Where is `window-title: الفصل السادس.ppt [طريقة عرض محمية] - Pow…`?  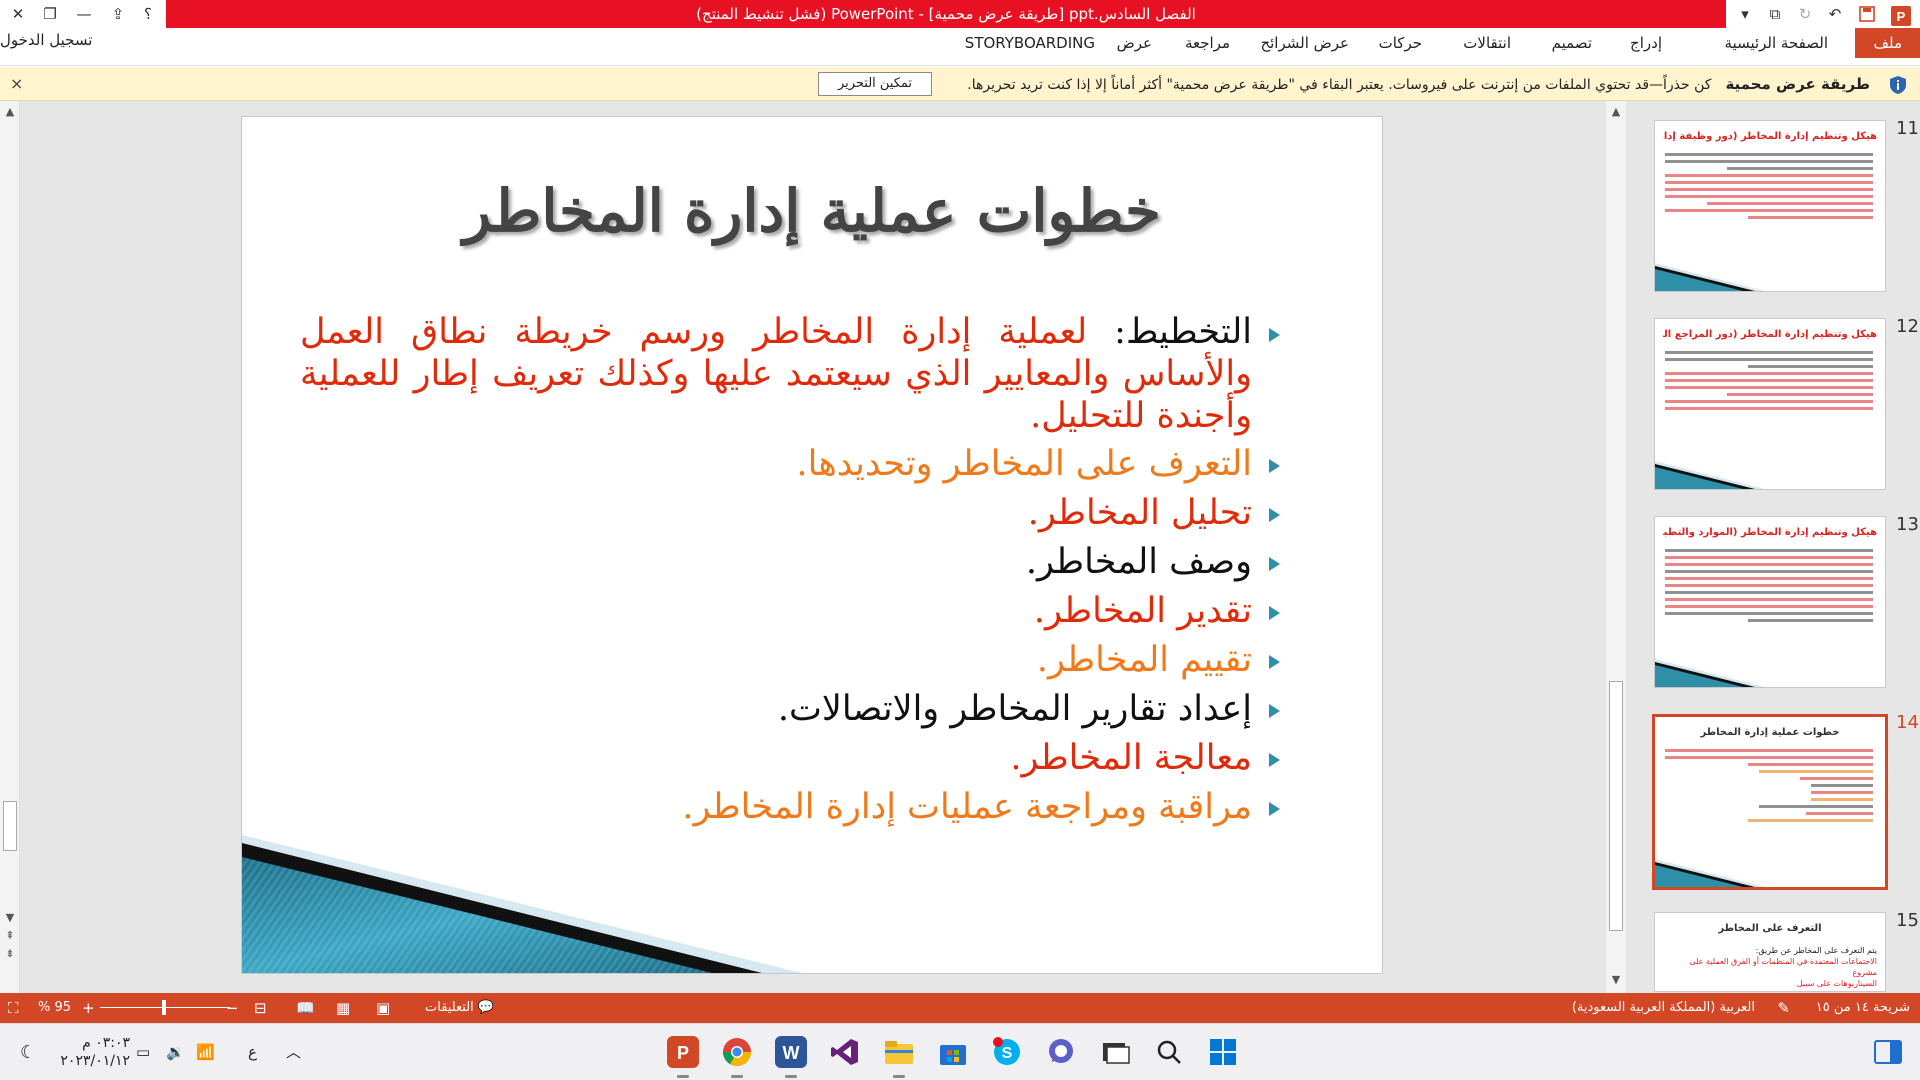
window-title: الفصل السادس.ppt [طريقة عرض محمية] - Pow… is located at coordinates (946, 14).